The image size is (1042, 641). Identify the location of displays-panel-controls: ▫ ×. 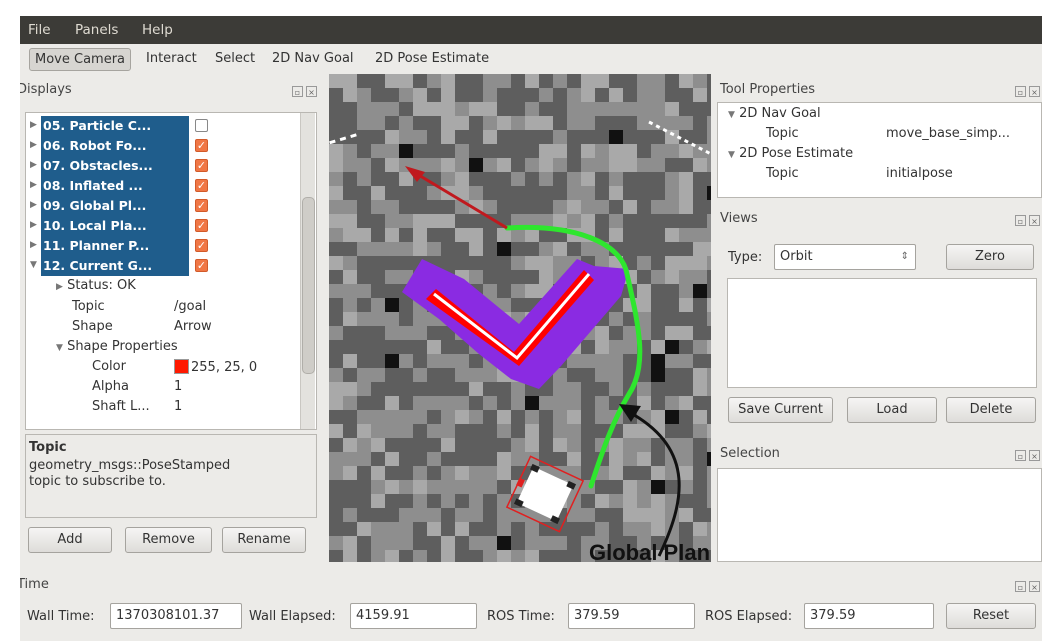
(307, 90).